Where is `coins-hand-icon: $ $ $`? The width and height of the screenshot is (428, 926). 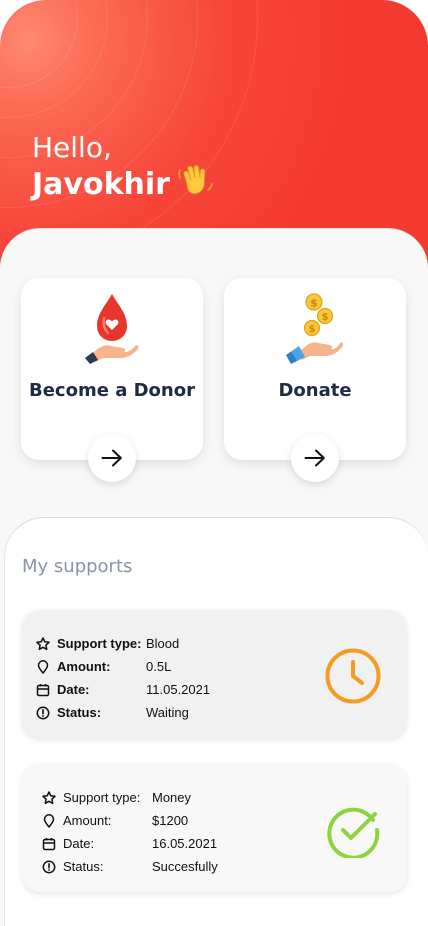 coins-hand-icon: $ $ $ is located at coordinates (315, 326).